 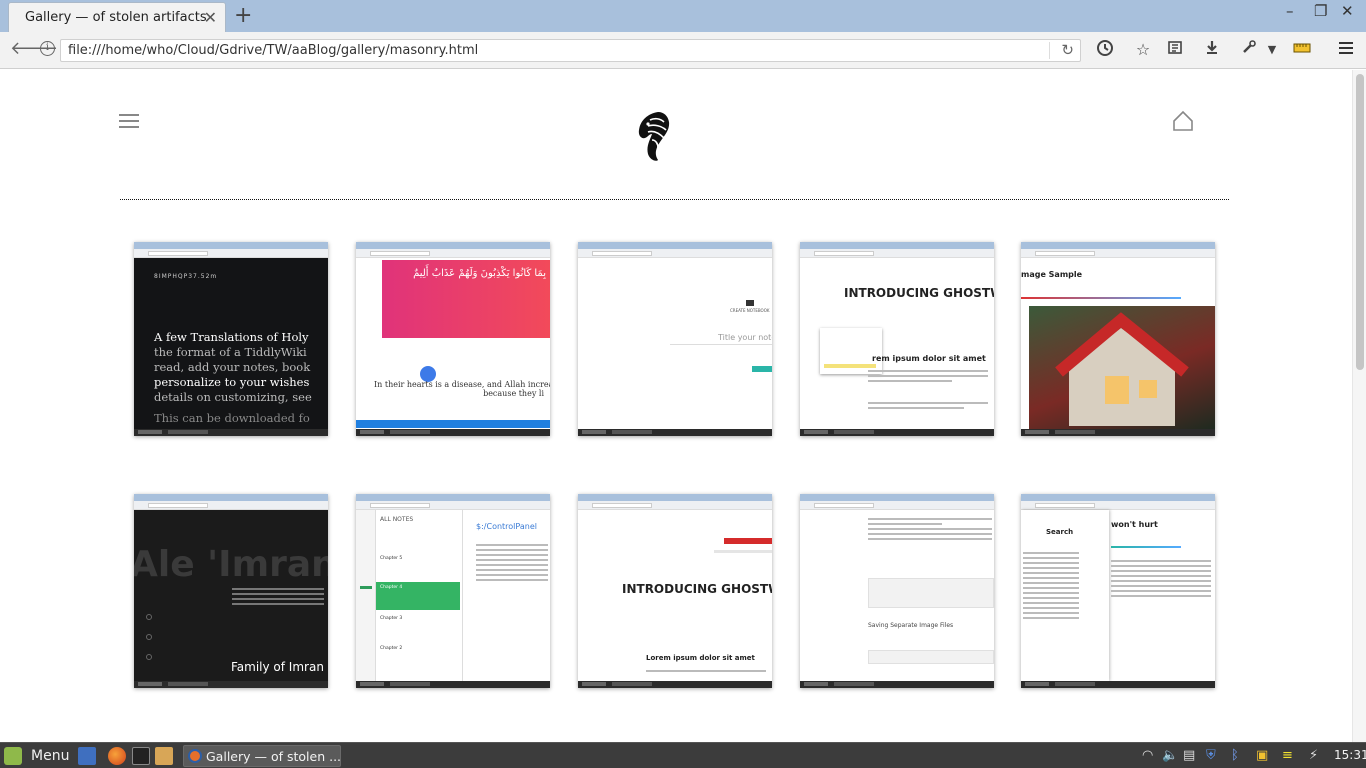 What do you see at coordinates (1147, 755) in the screenshot?
I see `wifi-icon: ◠` at bounding box center [1147, 755].